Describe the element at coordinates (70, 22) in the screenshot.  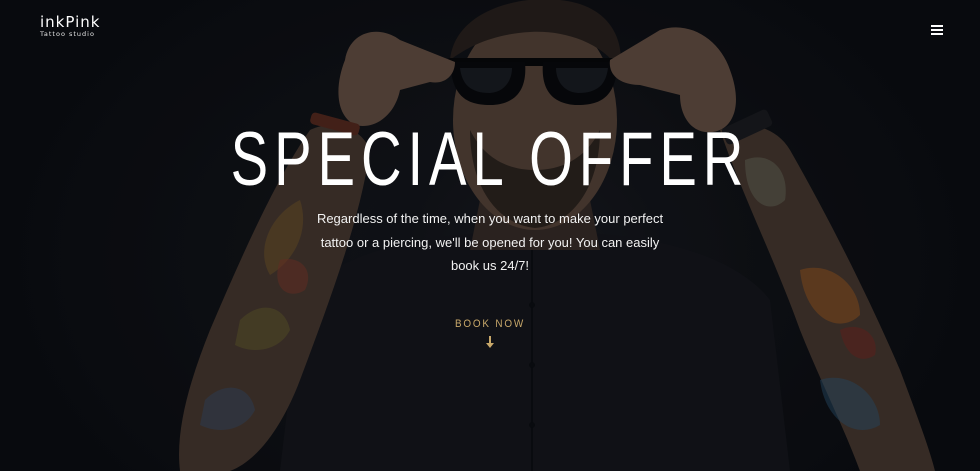
I see `brand-name: inkPink` at that location.